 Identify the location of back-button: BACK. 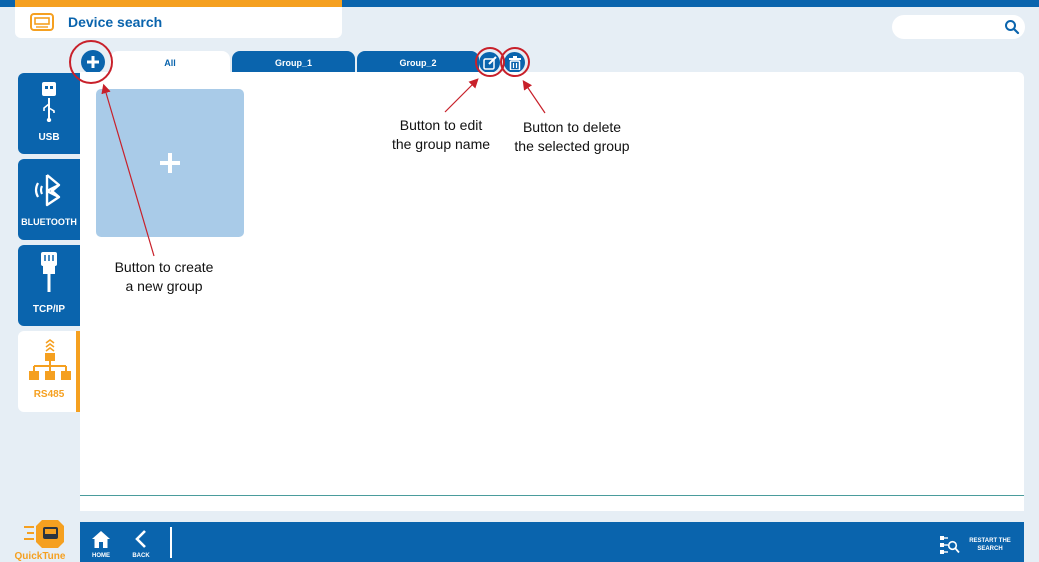
(141, 544).